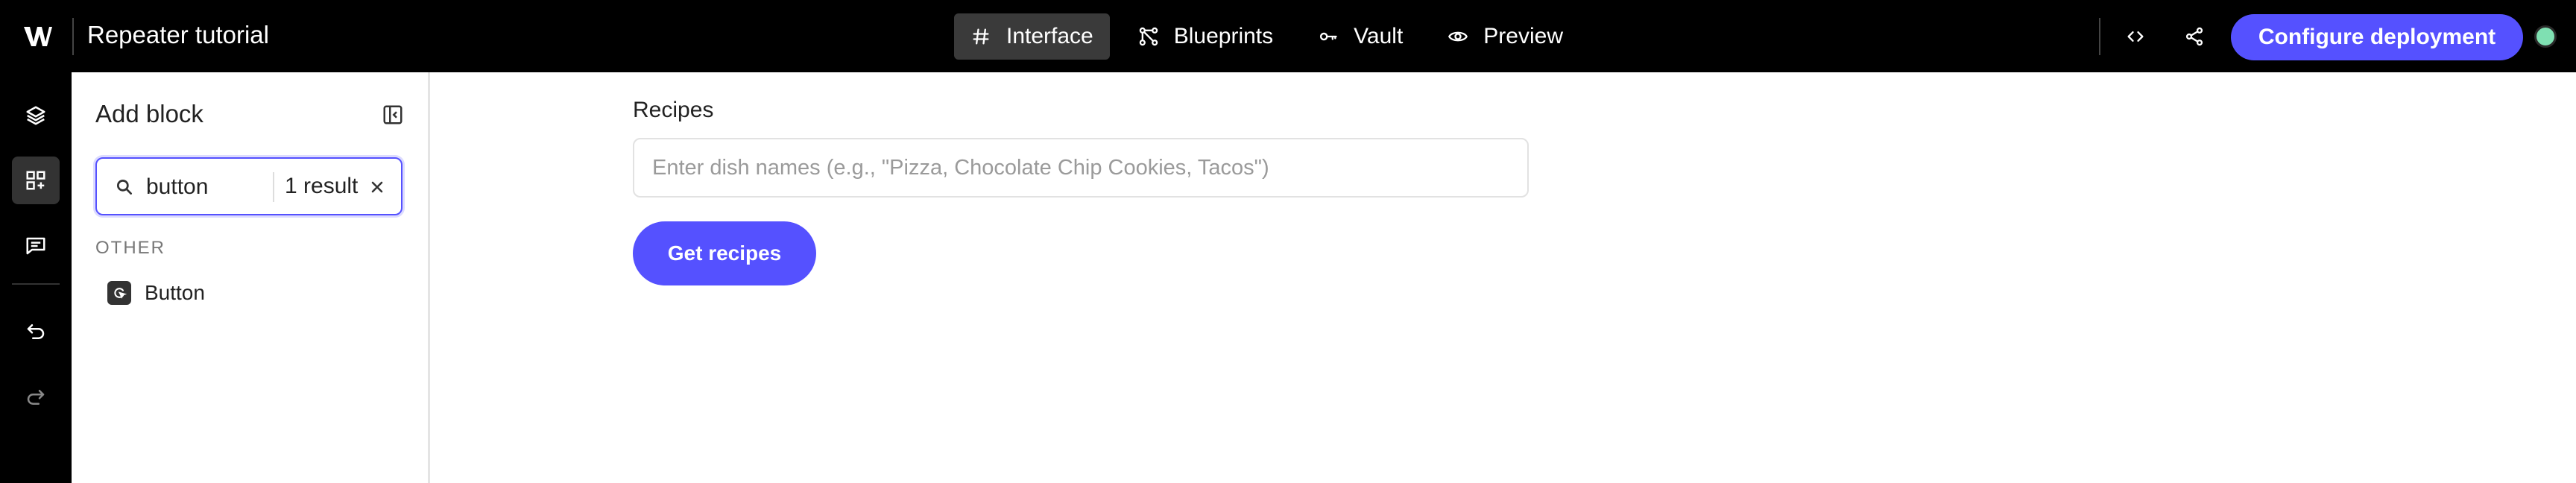 This screenshot has width=2576, height=483. I want to click on layers-icon, so click(35, 115).